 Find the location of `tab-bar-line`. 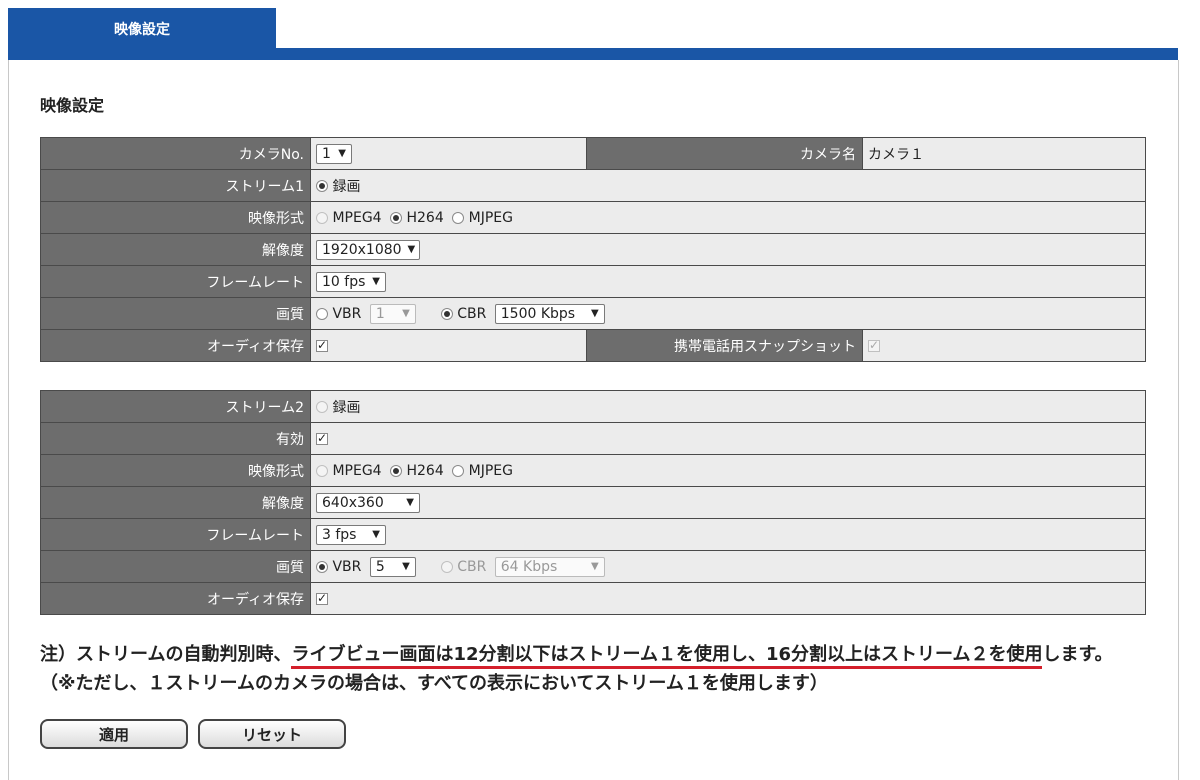

tab-bar-line is located at coordinates (593, 54).